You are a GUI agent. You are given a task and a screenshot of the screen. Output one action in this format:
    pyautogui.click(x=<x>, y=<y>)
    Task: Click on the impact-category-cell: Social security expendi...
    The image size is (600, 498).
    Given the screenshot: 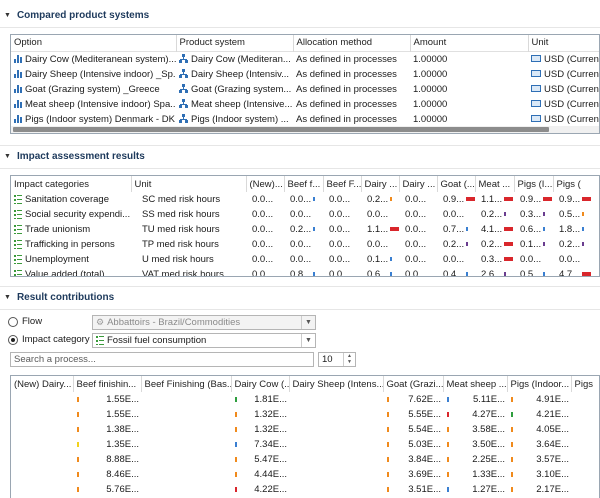 What is the action you would take?
    pyautogui.click(x=71, y=214)
    